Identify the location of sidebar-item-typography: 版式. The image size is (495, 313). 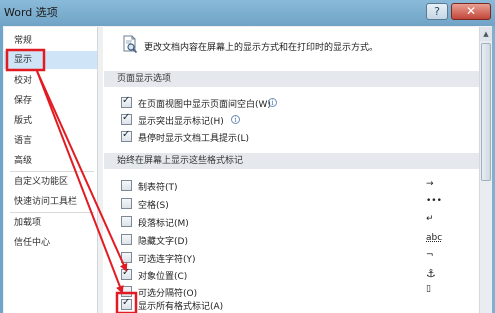
(50, 121).